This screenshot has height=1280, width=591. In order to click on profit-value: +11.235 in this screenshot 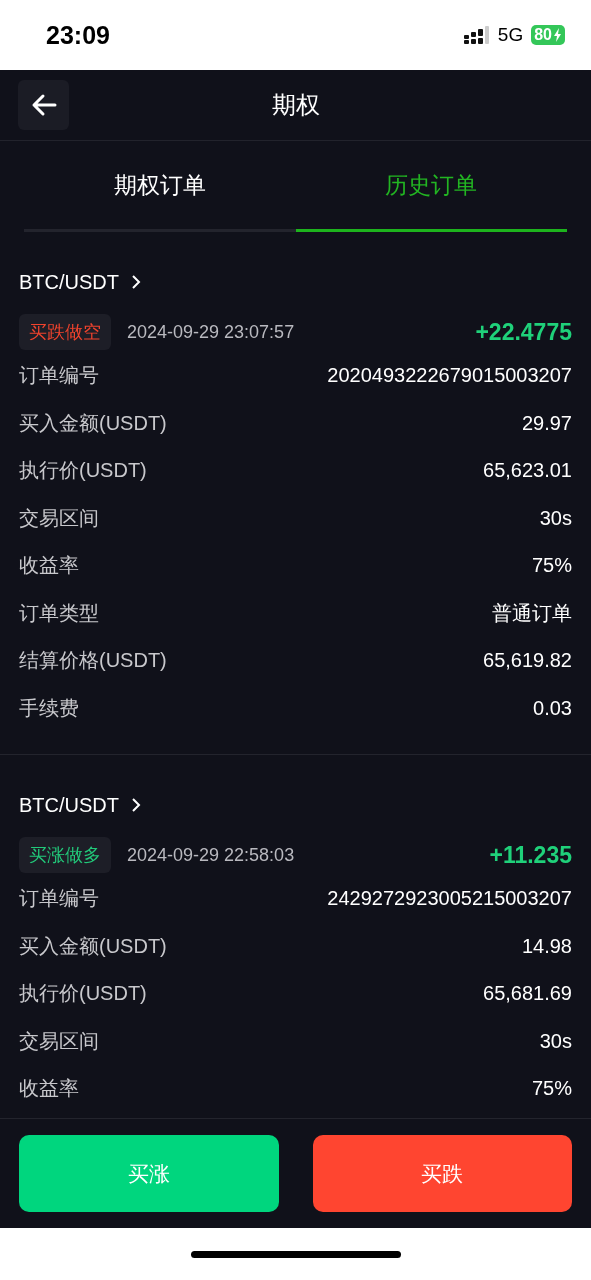, I will do `click(530, 855)`.